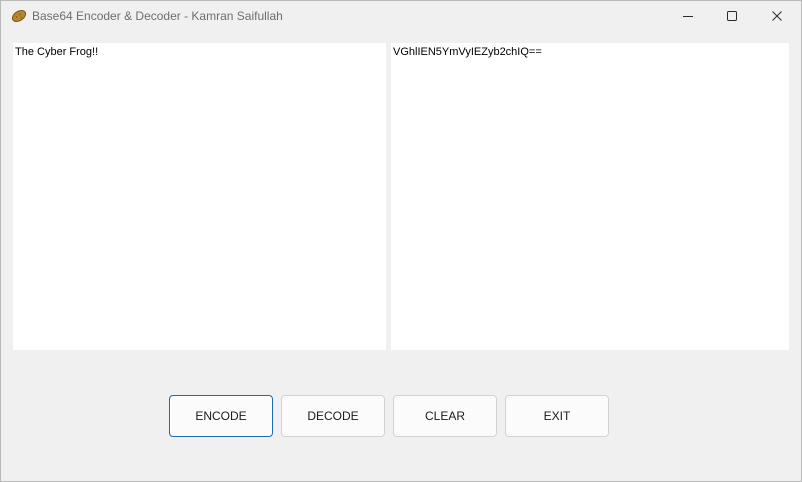 The height and width of the screenshot is (482, 802). What do you see at coordinates (333, 416) in the screenshot?
I see `decode-button: DECODE` at bounding box center [333, 416].